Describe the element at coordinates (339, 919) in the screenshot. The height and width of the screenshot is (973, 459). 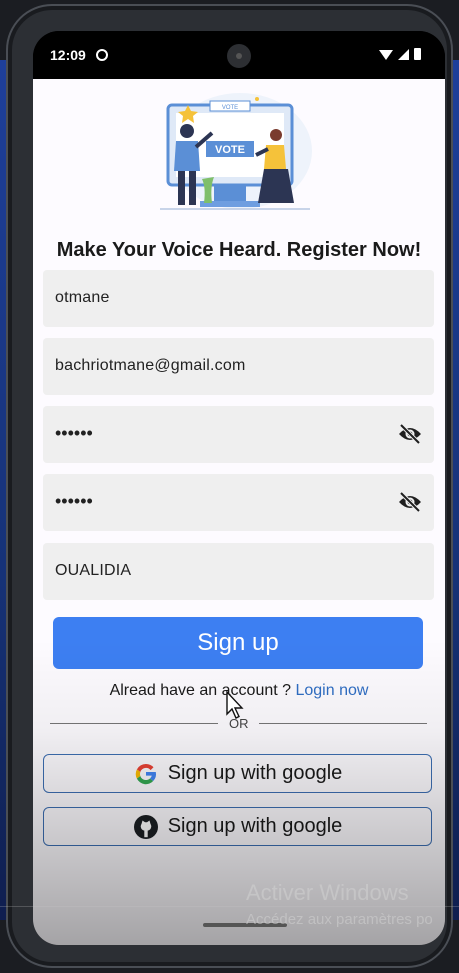
I see `windows-activation-subtitle: Accédez aux paramètres po` at that location.